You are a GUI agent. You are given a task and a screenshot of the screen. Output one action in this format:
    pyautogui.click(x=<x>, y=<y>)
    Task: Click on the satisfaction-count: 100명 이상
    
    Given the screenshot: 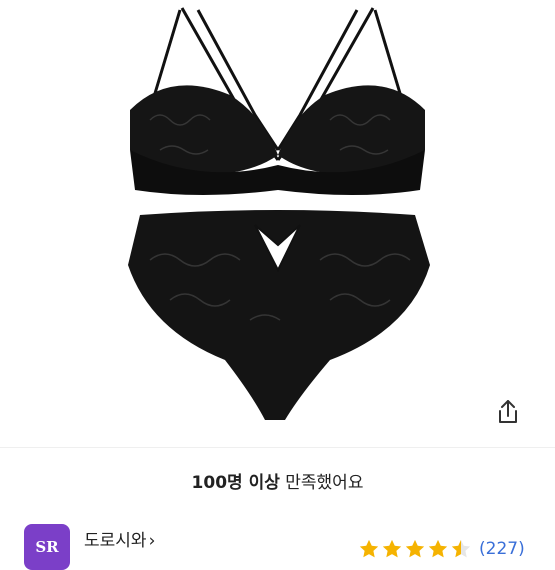 What is the action you would take?
    pyautogui.click(x=235, y=483)
    